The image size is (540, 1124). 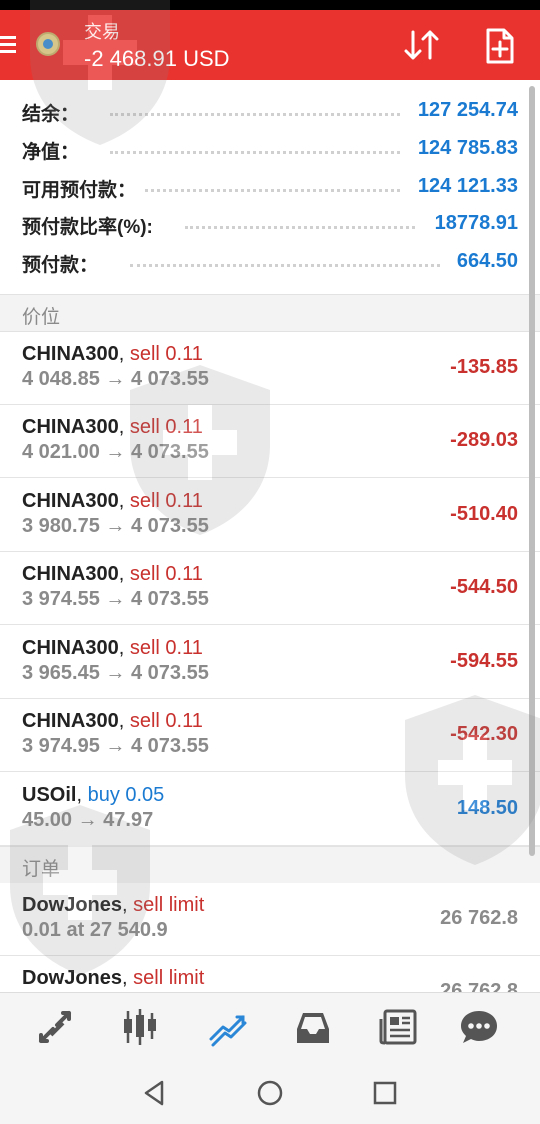 What do you see at coordinates (467, 148) in the screenshot?
I see `summary-value: 124 785.83` at bounding box center [467, 148].